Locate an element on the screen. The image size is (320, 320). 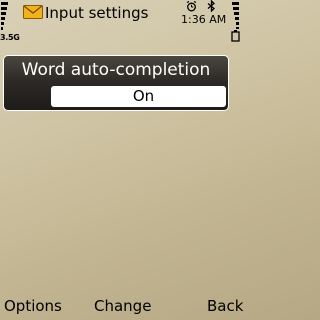
network-type-label: 3.5G is located at coordinates (10, 37).